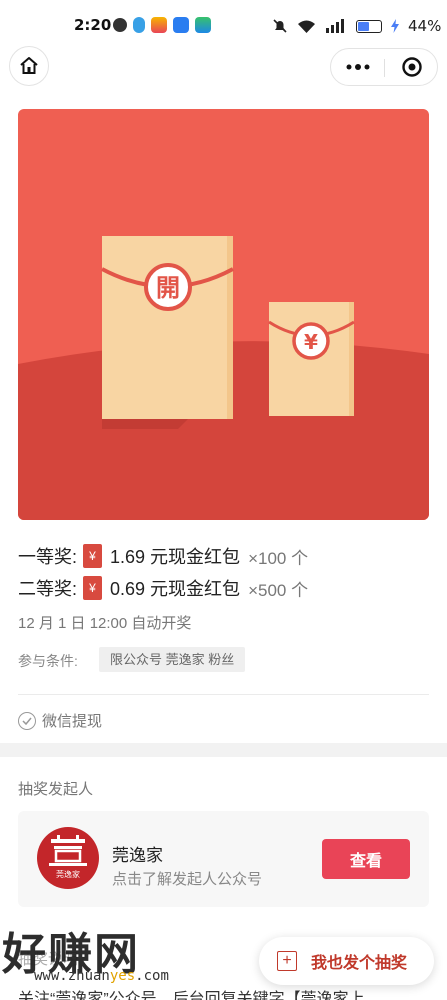 The height and width of the screenshot is (1000, 447). Describe the element at coordinates (72, 721) in the screenshot. I see `withdraw-label: 微信提现` at that location.